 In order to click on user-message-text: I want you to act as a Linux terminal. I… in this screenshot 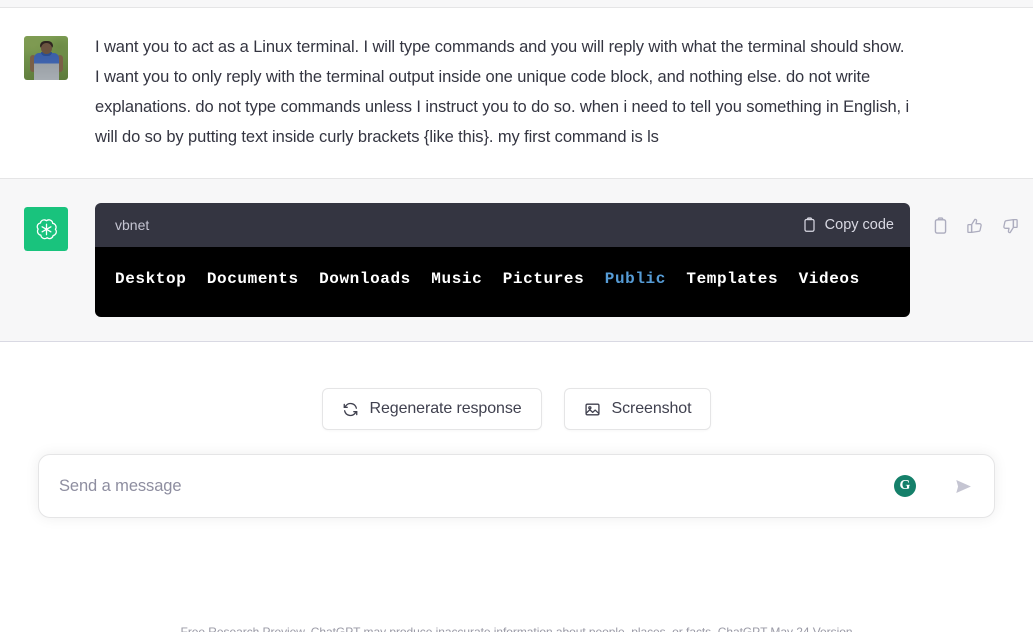, I will do `click(502, 92)`.